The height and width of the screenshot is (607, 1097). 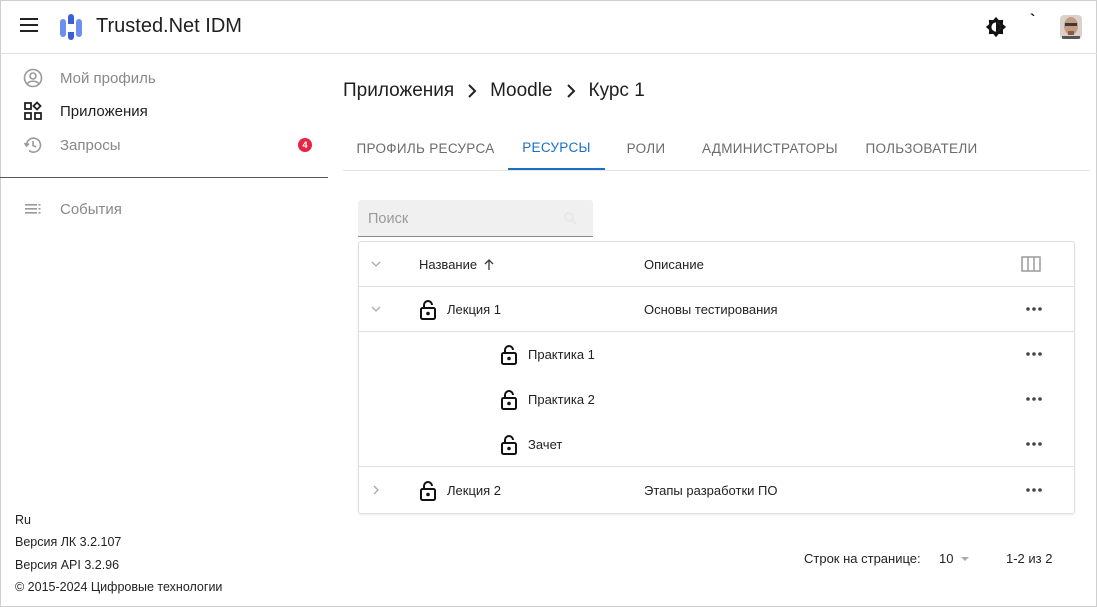 What do you see at coordinates (561, 354) in the screenshot?
I see `resource-name: Практика 1` at bounding box center [561, 354].